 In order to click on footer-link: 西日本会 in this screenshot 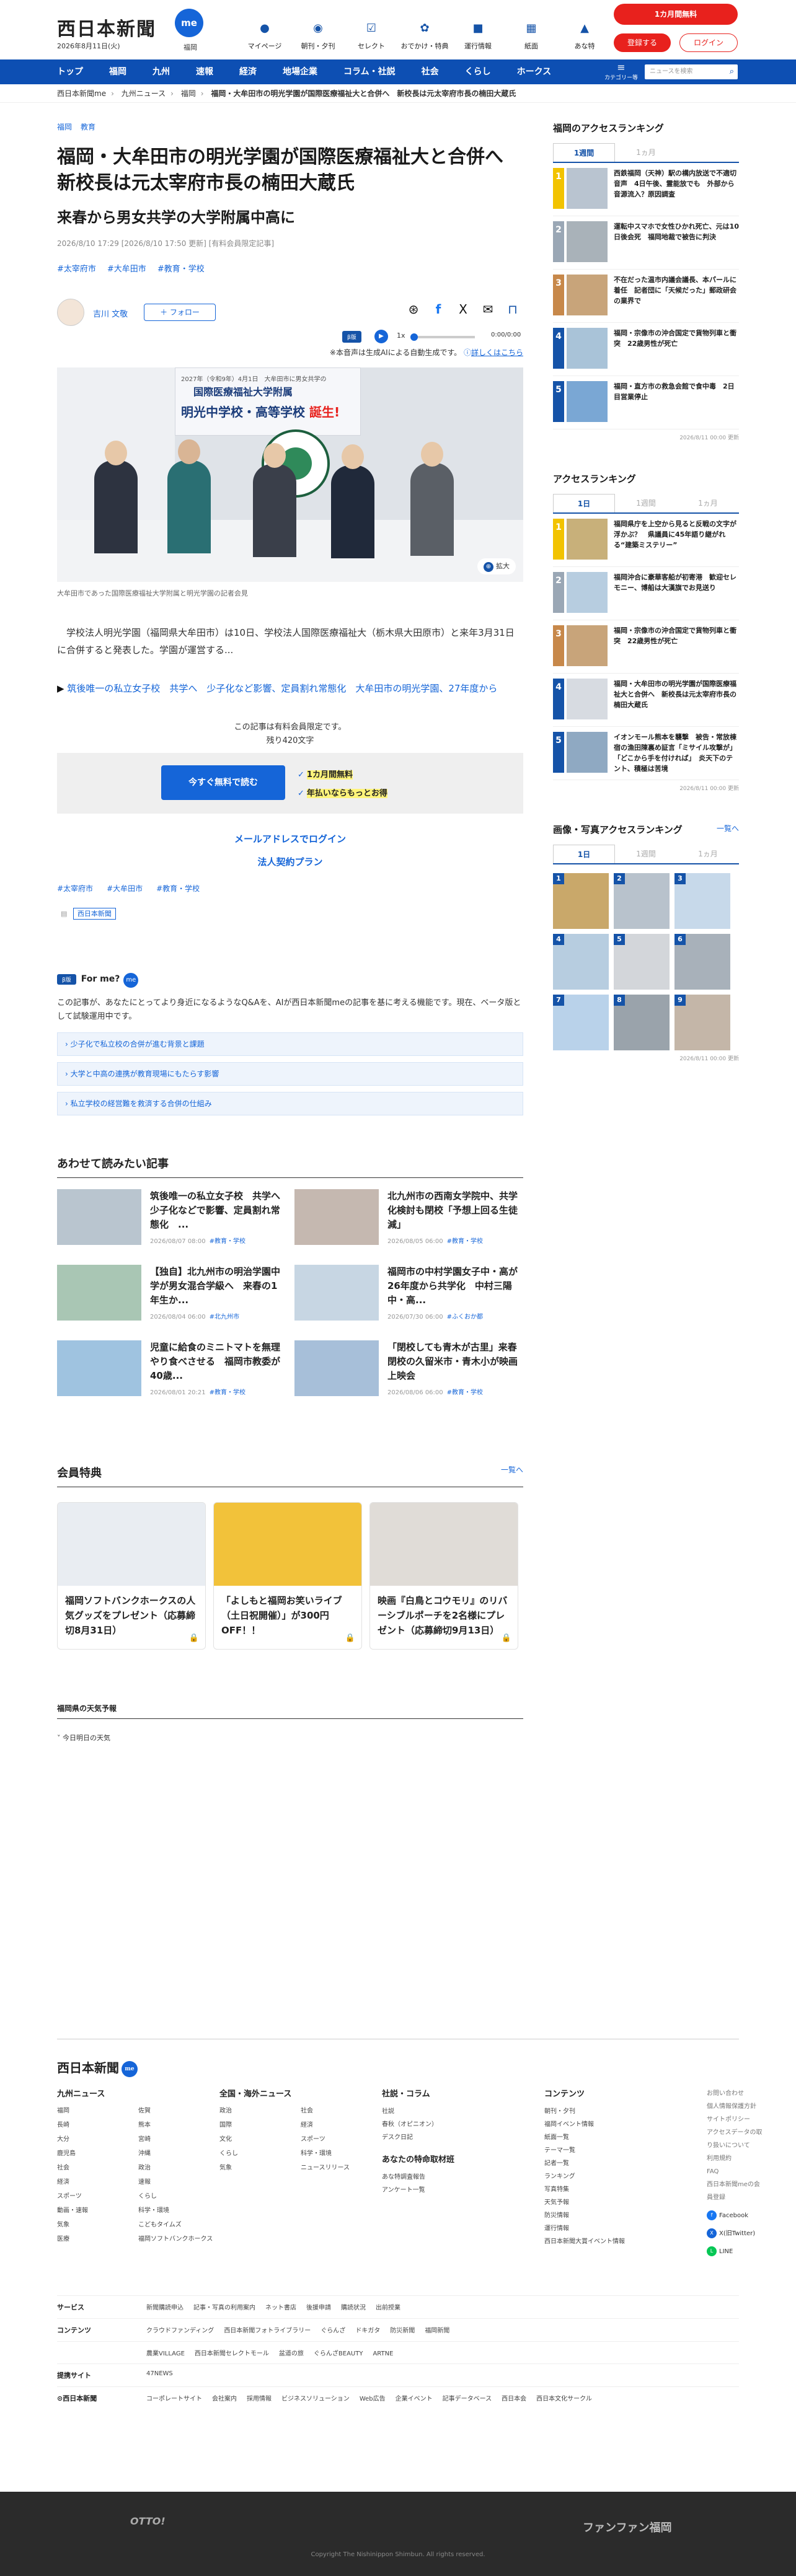, I will do `click(514, 2399)`.